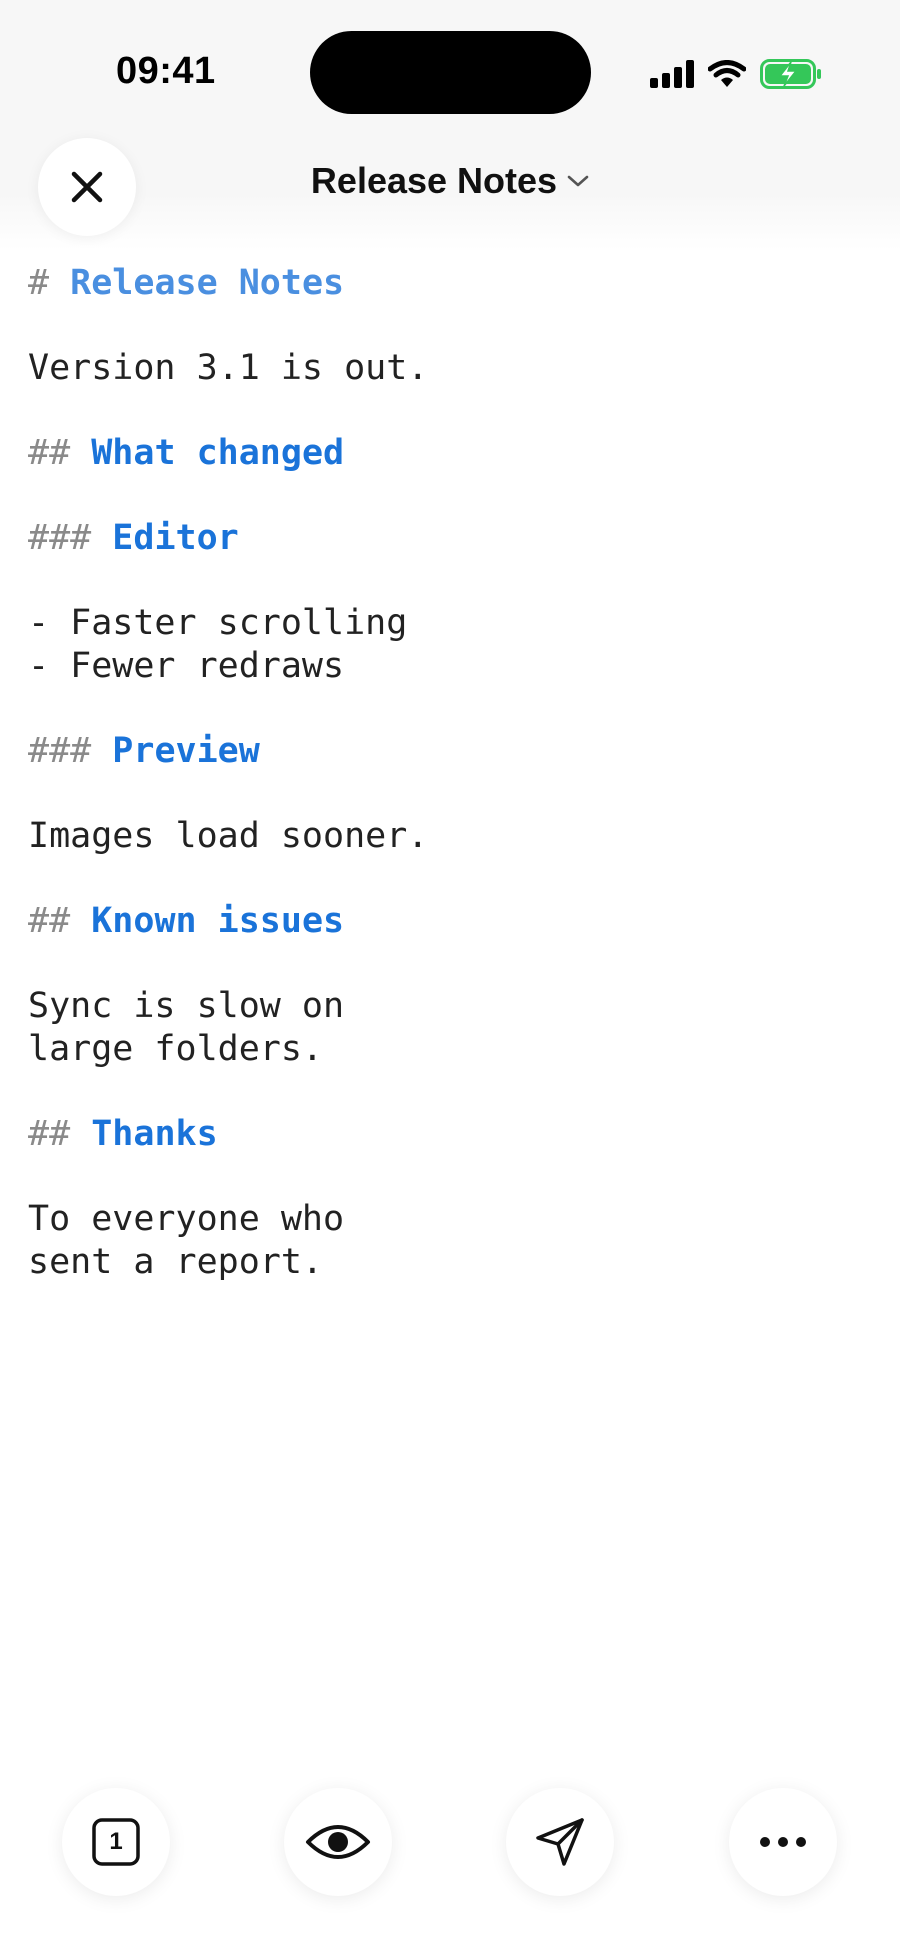 The image size is (900, 1956). I want to click on heading-marker: #, so click(39, 283).